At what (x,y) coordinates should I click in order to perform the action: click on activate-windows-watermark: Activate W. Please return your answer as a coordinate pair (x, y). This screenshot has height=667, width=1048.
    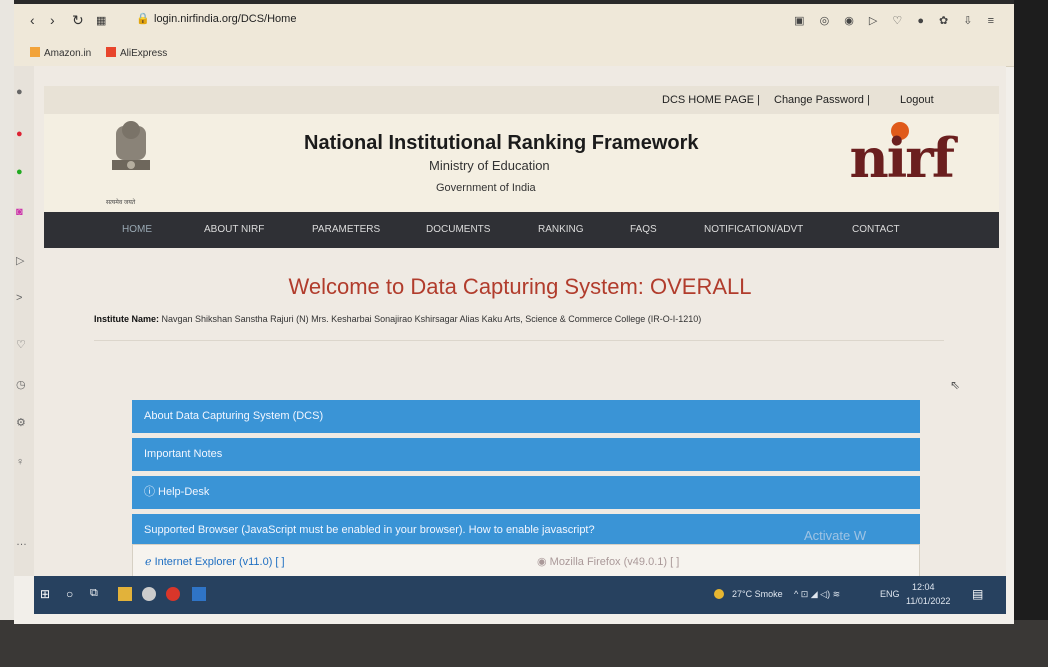
    Looking at the image, I should click on (835, 535).